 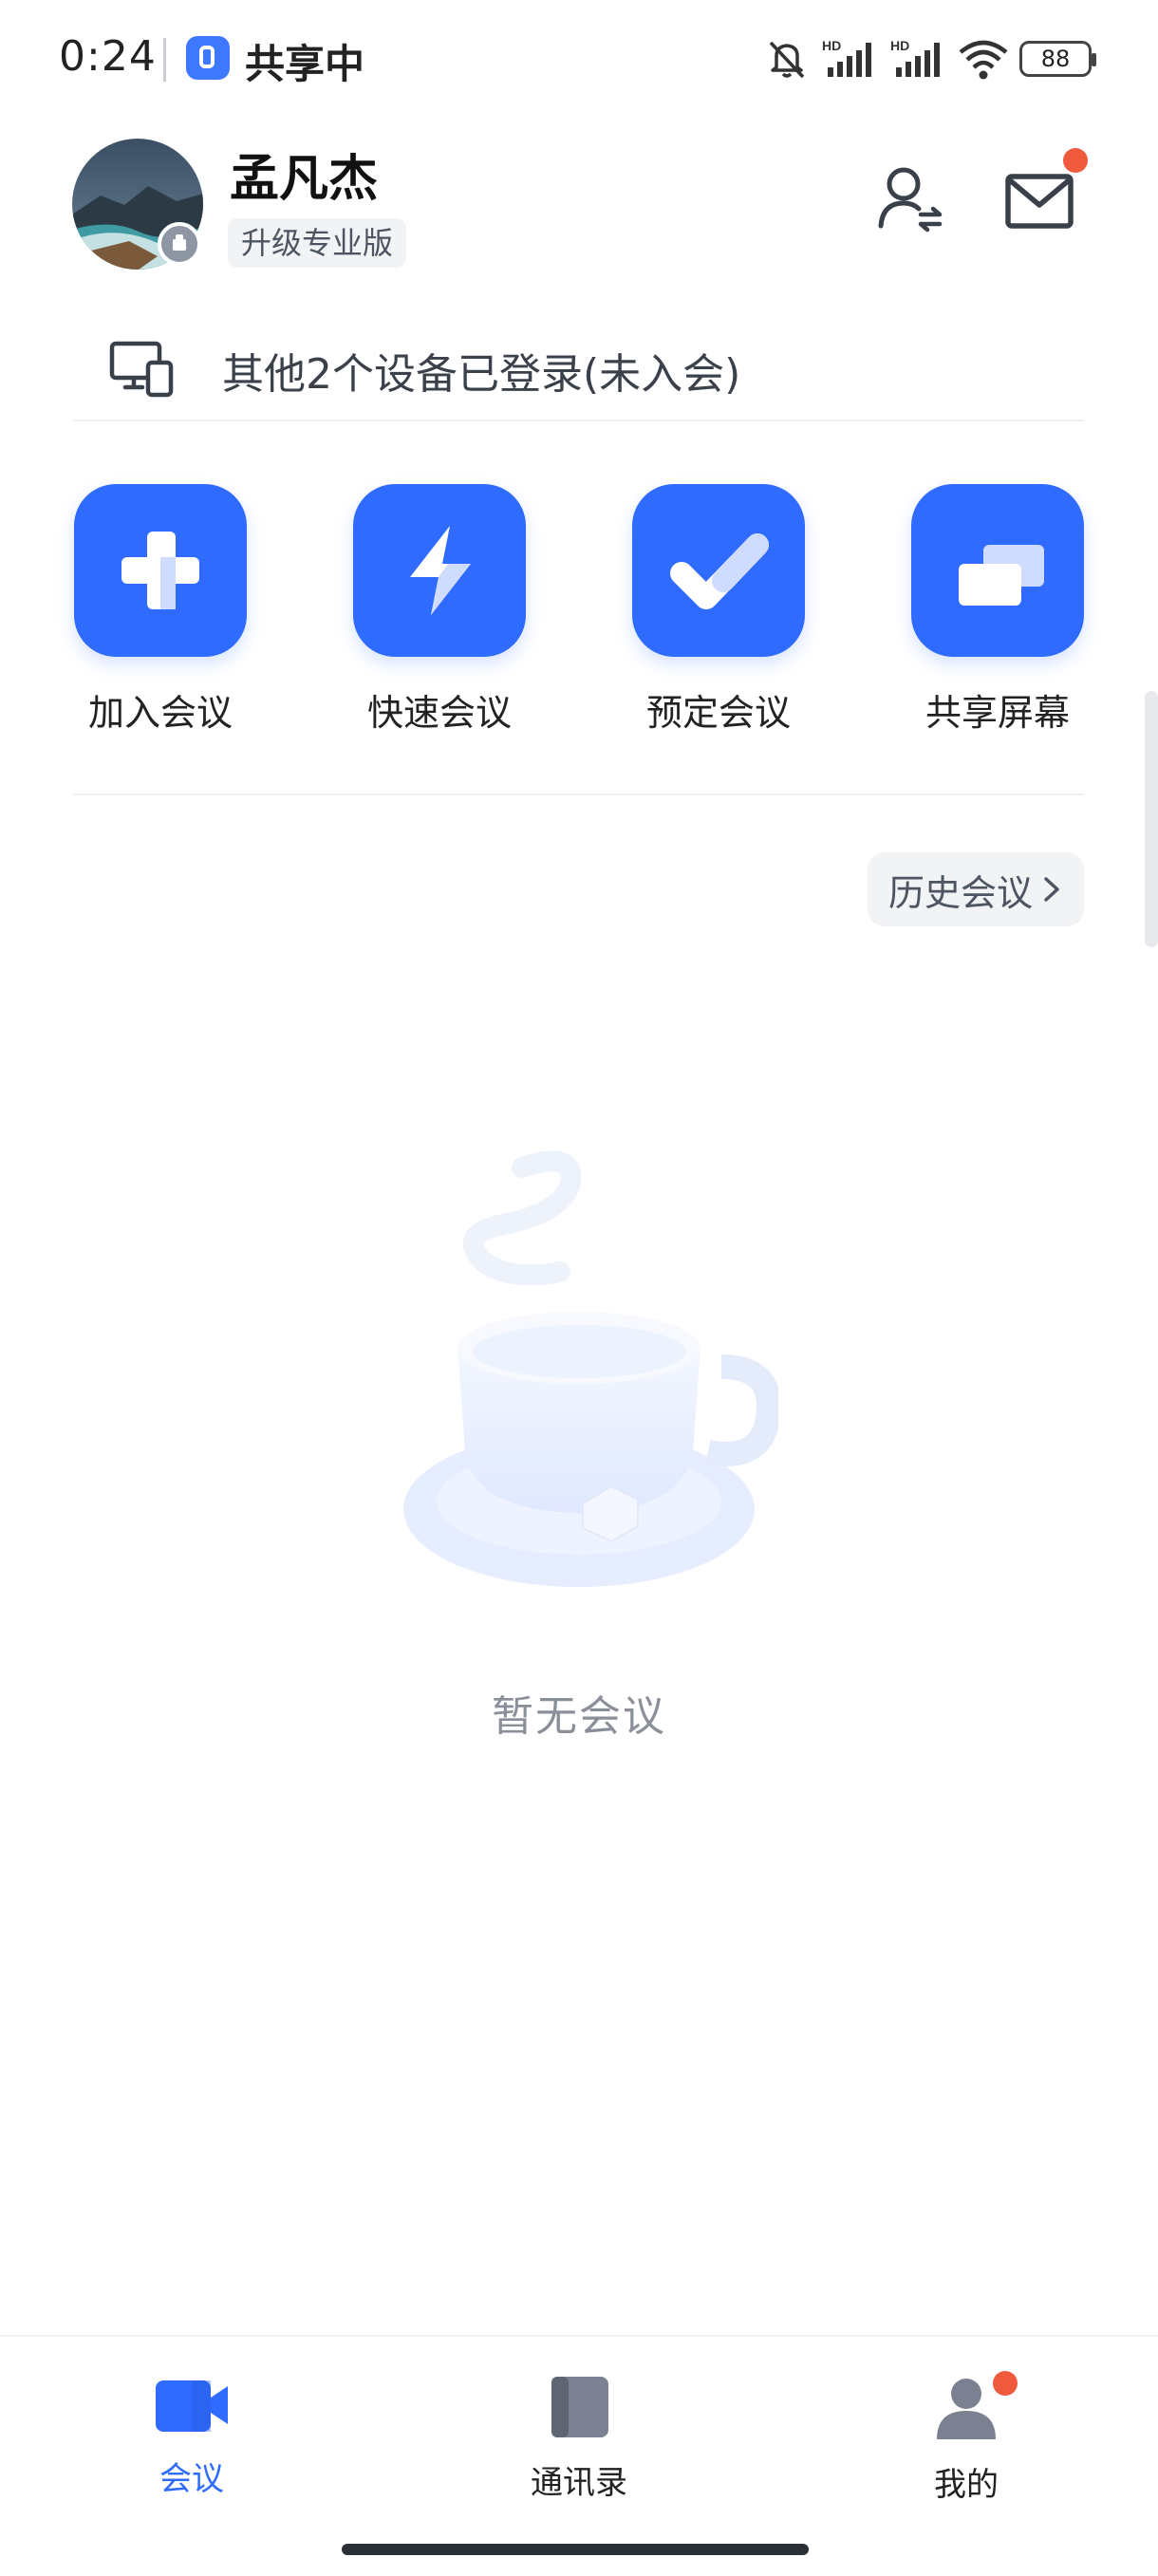 I want to click on logged-in-devices-row: 其他2个设备已登录(未入会), so click(x=579, y=371).